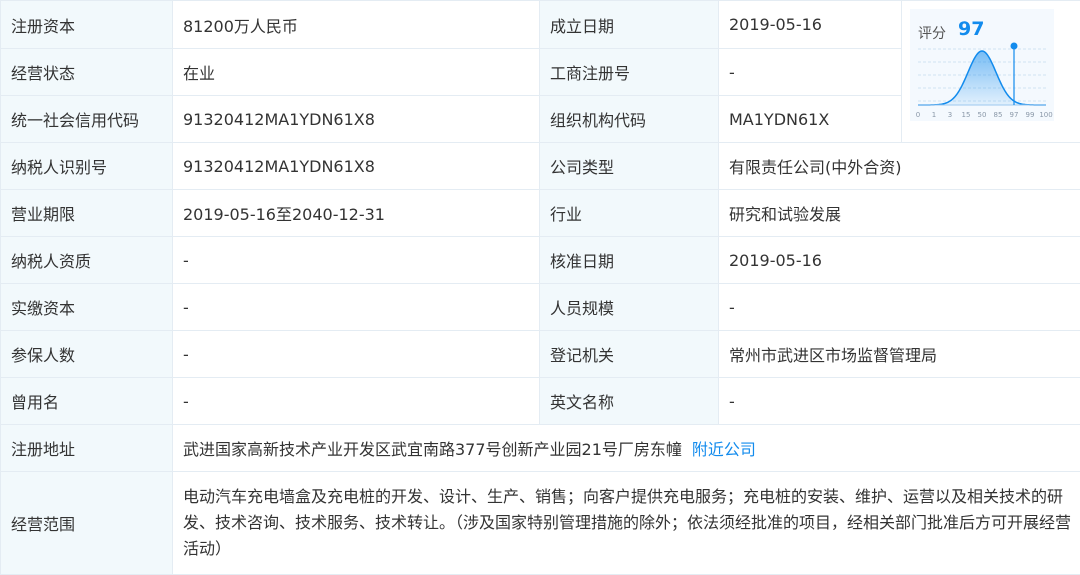 This screenshot has height=575, width=1080. Describe the element at coordinates (86, 119) in the screenshot. I see `credit-code-label: 统一社会信用代码` at that location.